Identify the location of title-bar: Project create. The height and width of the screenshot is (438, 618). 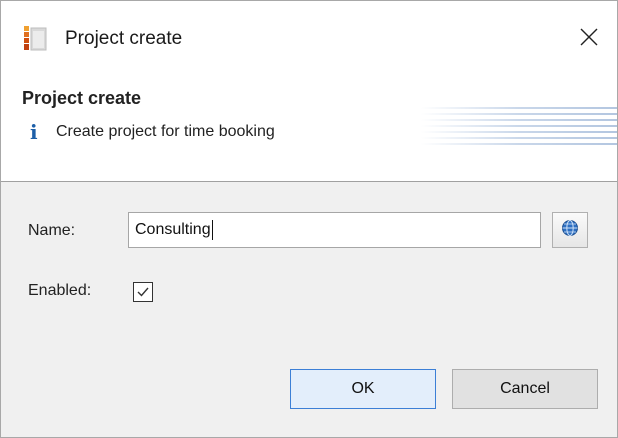
(309, 32).